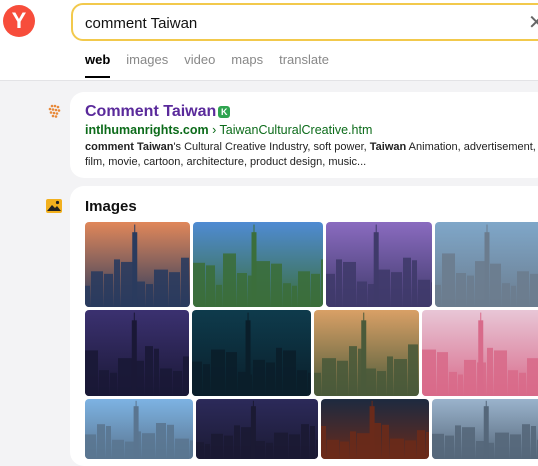  I want to click on image-thumbnail-flag-skyline, so click(485, 429).